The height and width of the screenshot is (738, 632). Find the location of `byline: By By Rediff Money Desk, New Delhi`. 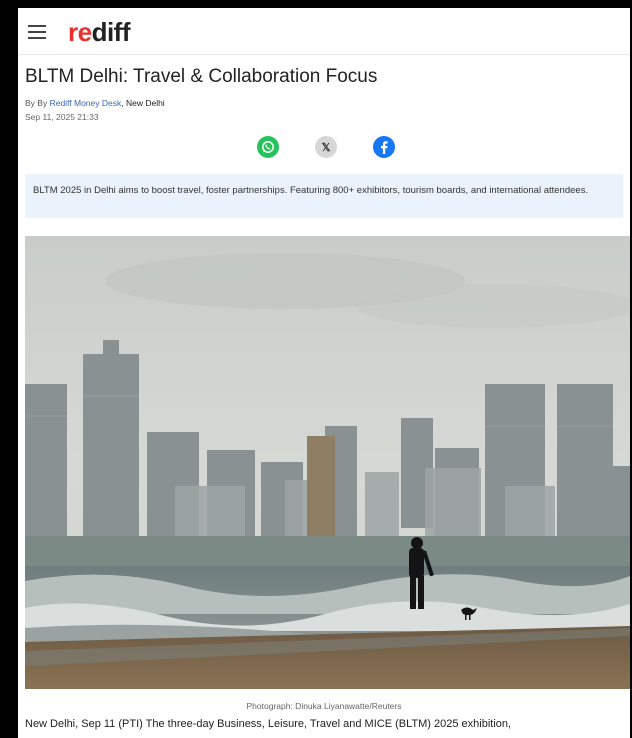

byline: By By Rediff Money Desk, New Delhi is located at coordinates (95, 103).